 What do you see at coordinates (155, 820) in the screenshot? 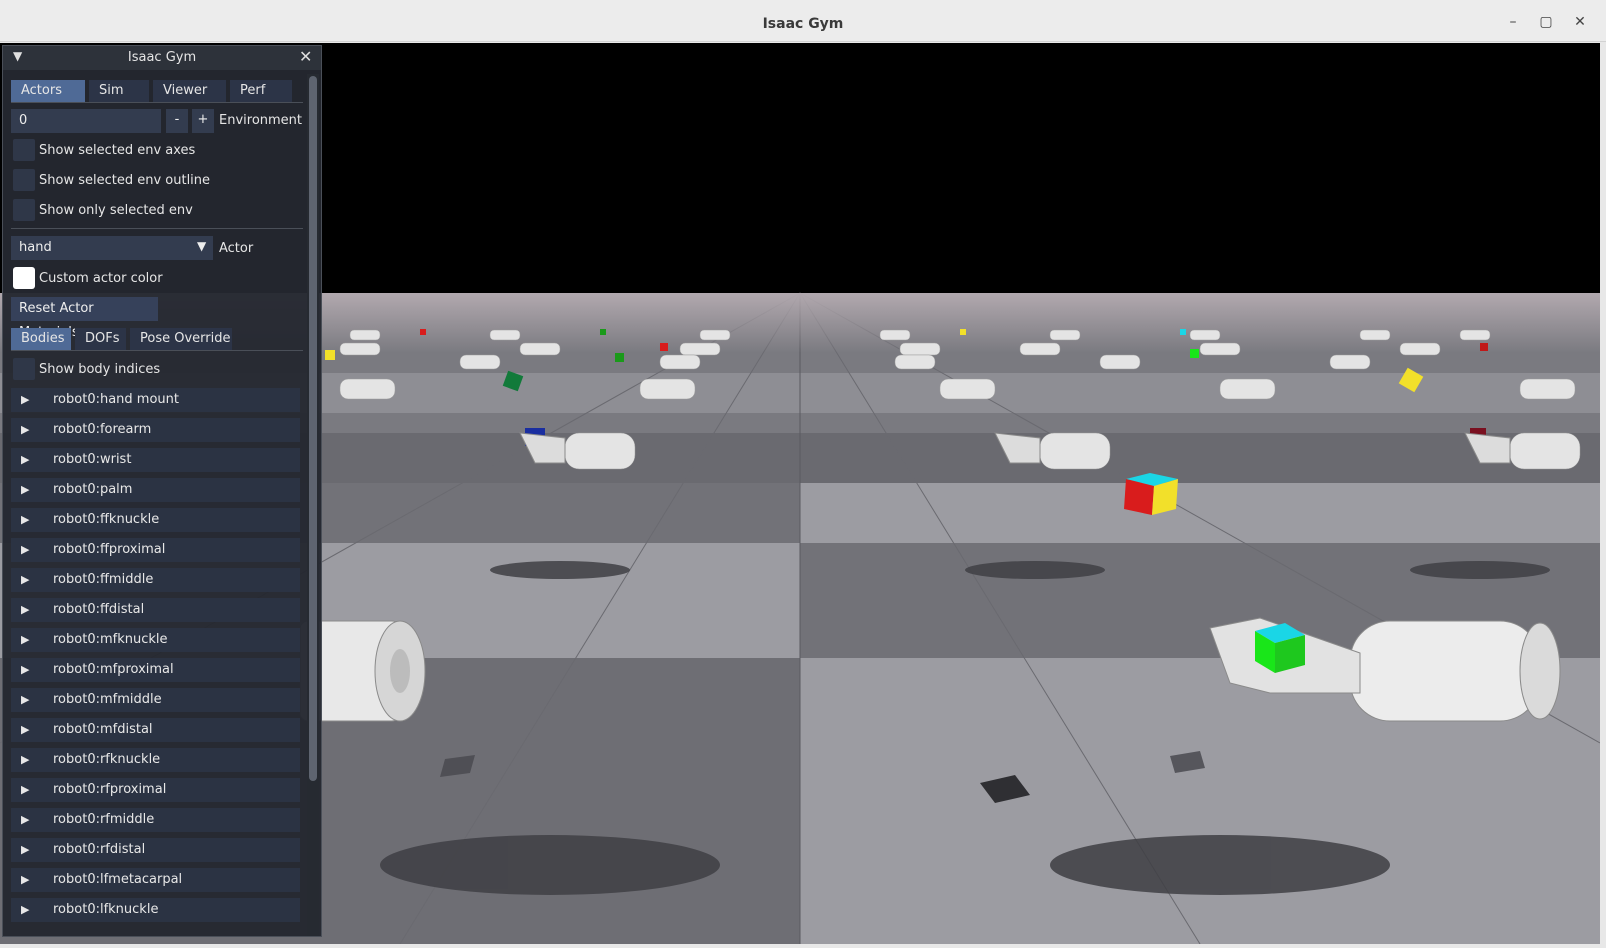
I see `tree-item: ▶ robot0:rfmiddle` at bounding box center [155, 820].